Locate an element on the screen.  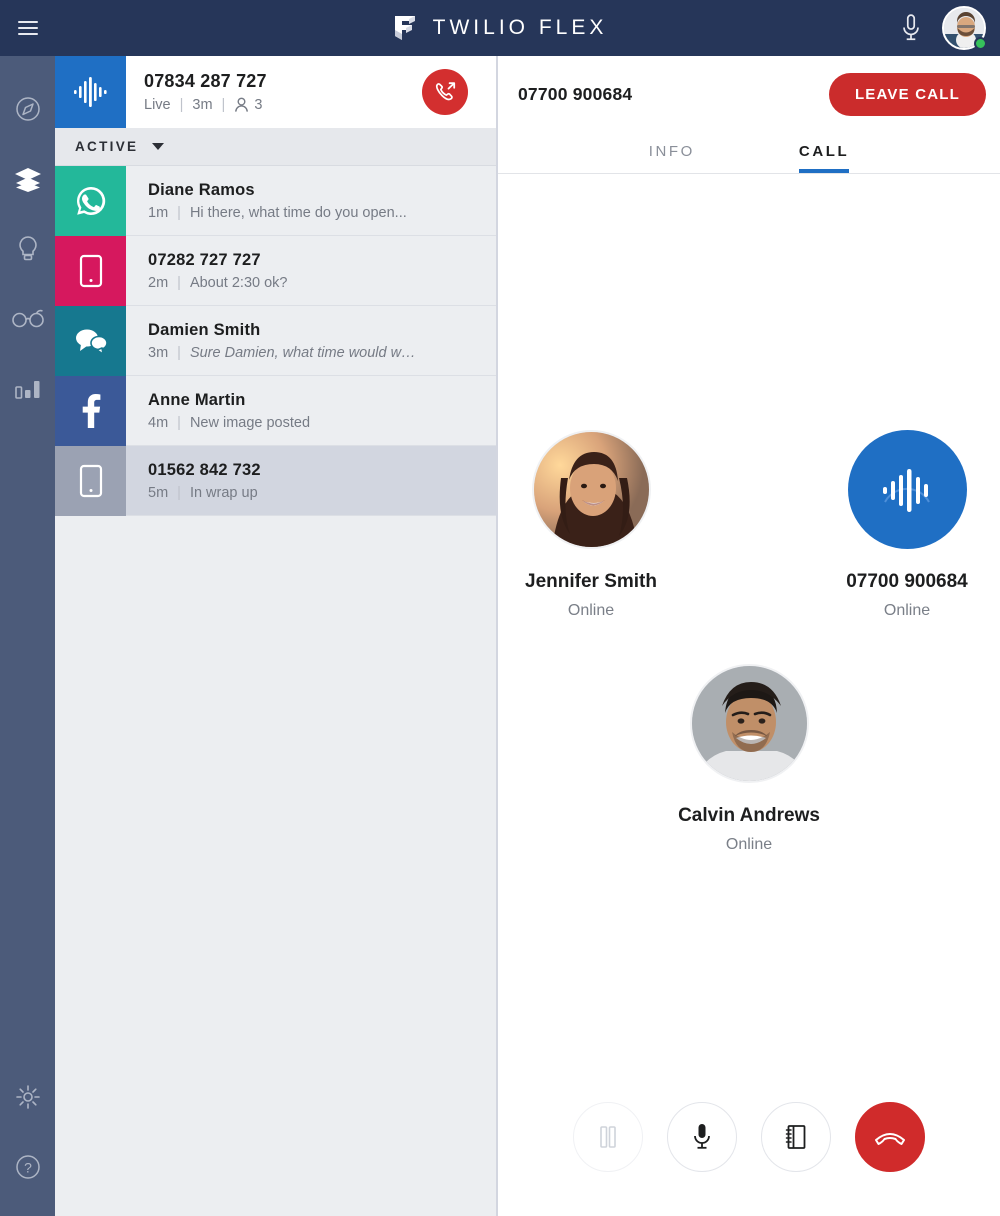
task-time: 3m is located at coordinates (158, 352).